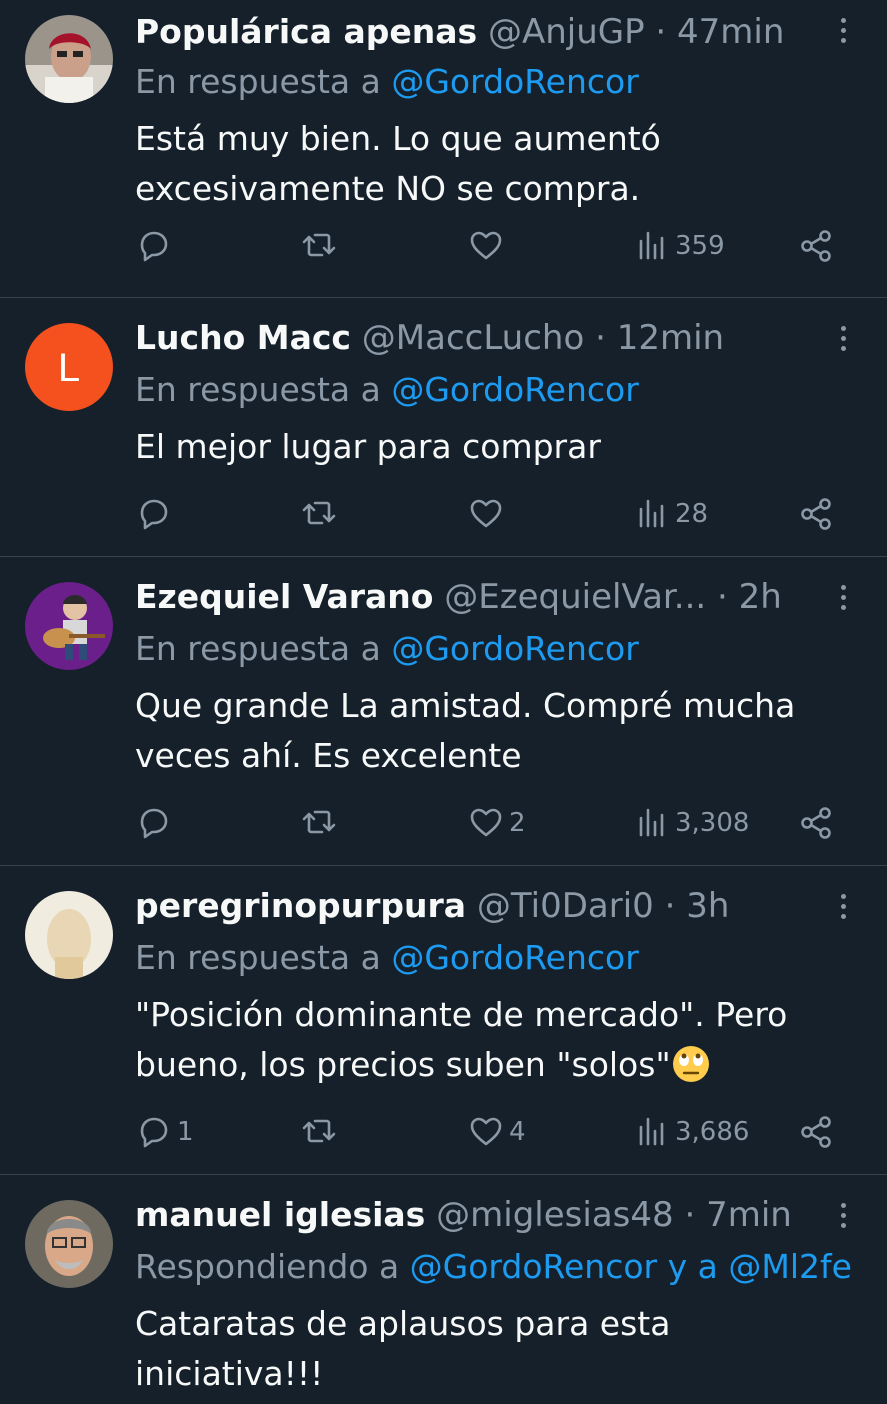  What do you see at coordinates (712, 823) in the screenshot?
I see `view-count: 3,308` at bounding box center [712, 823].